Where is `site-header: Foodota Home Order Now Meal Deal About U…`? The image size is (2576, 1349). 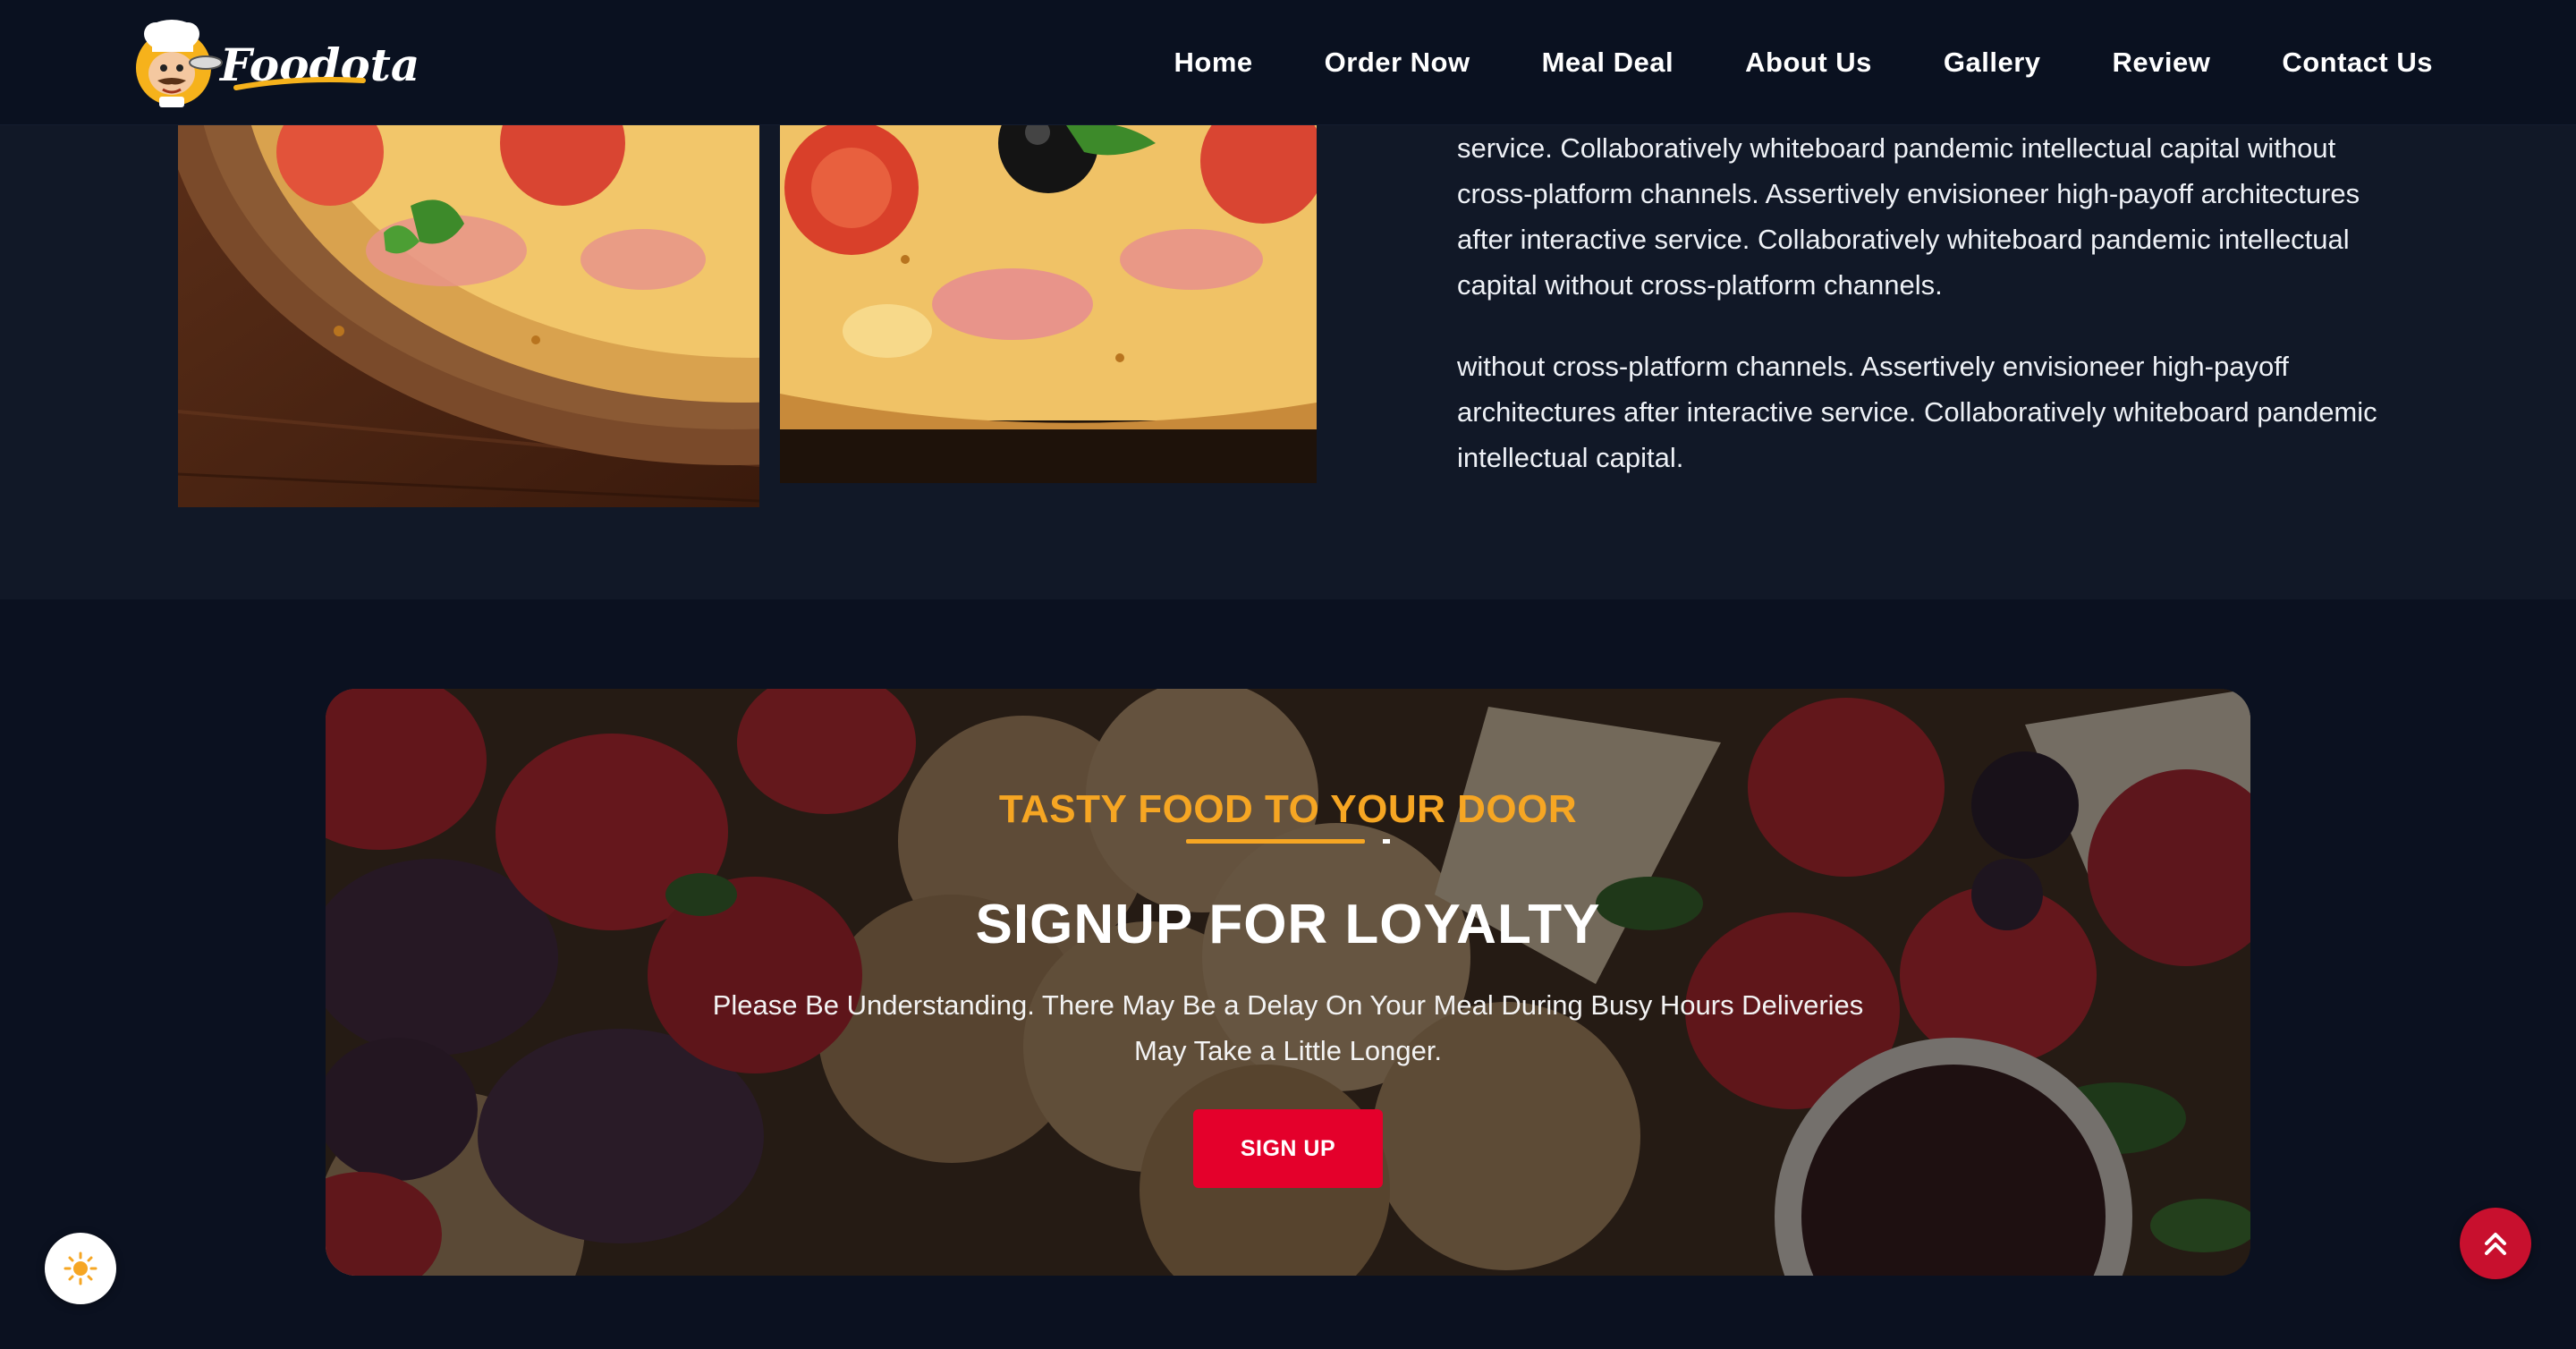
site-header: Foodota Home Order Now Meal Deal About U… is located at coordinates (1288, 62).